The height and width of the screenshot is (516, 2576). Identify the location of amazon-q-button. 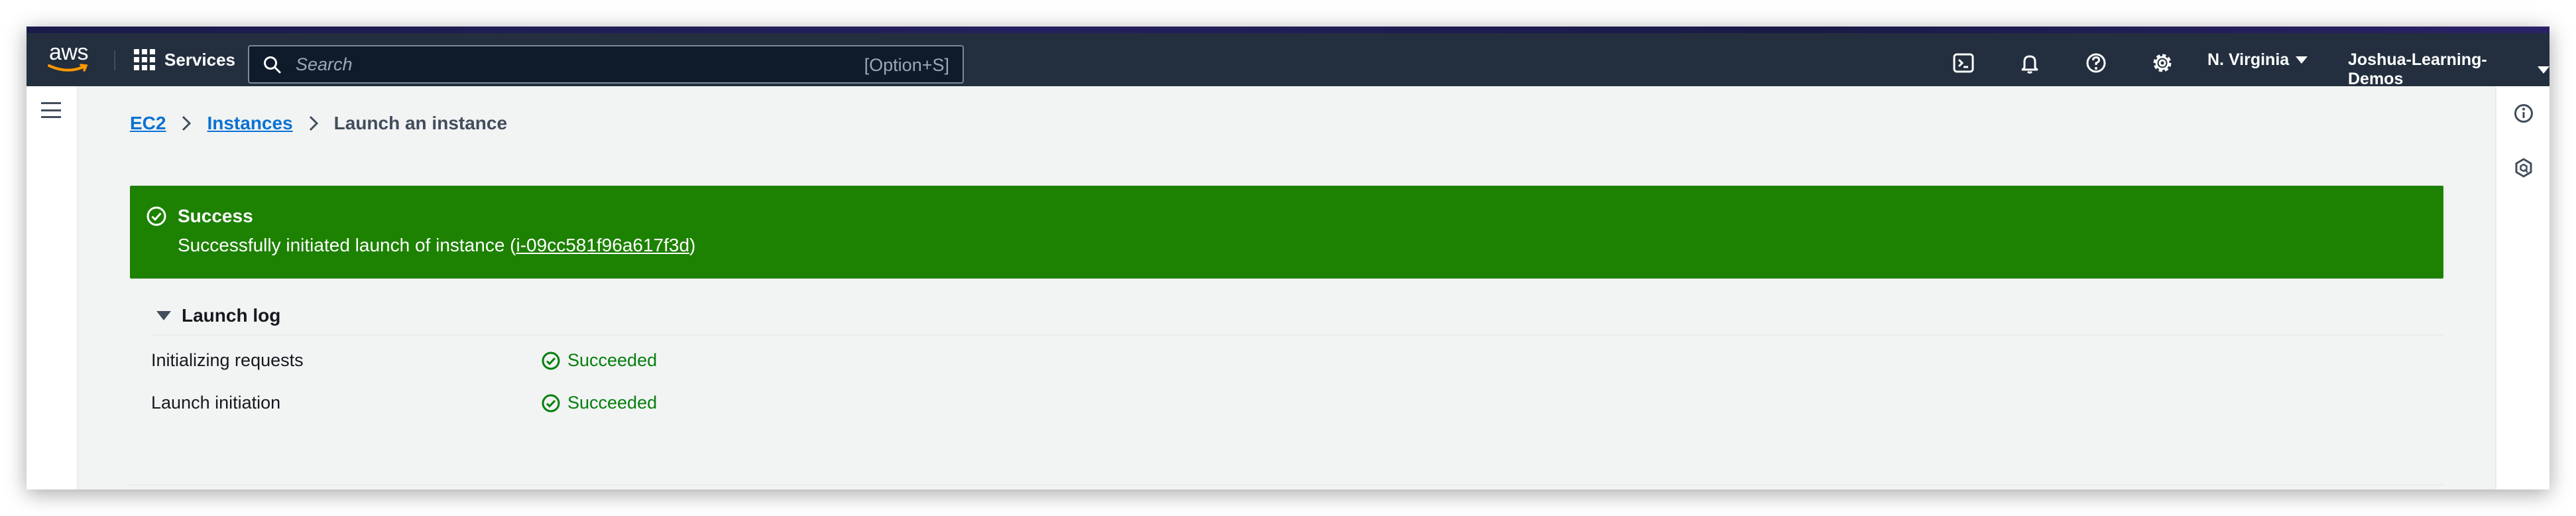
(2524, 168).